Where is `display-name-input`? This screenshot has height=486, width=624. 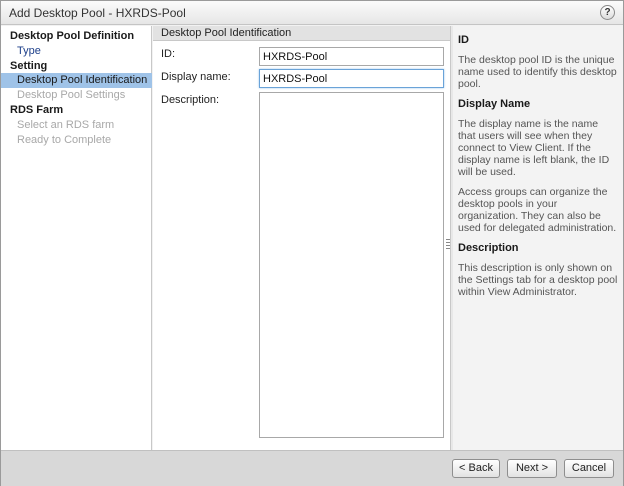 display-name-input is located at coordinates (351, 78).